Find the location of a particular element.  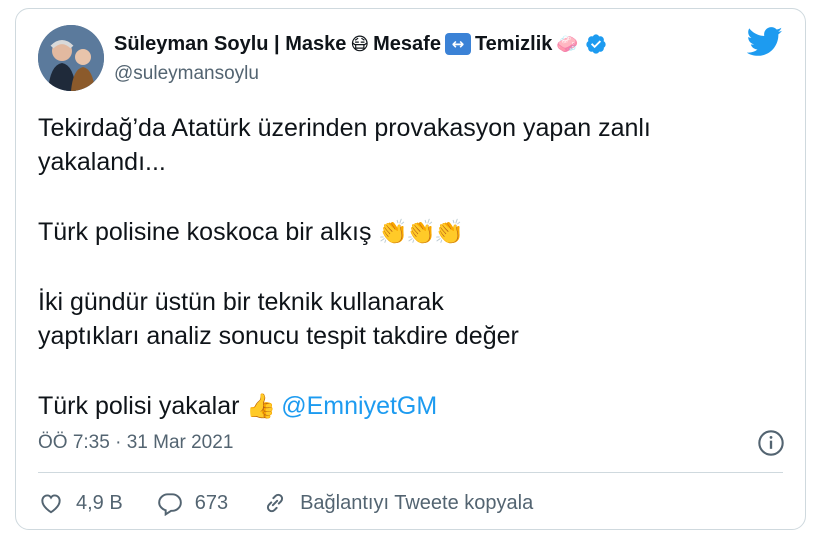

soap-emoji-icon: 🧼 is located at coordinates (567, 44).